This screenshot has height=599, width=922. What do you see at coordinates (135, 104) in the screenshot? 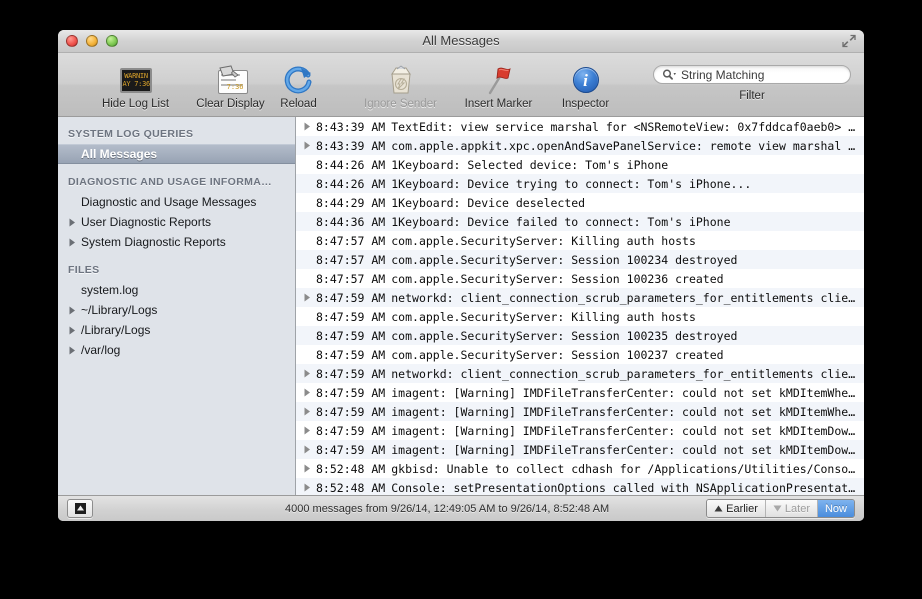
I see `hide-log-list-label: Hide Log List` at bounding box center [135, 104].